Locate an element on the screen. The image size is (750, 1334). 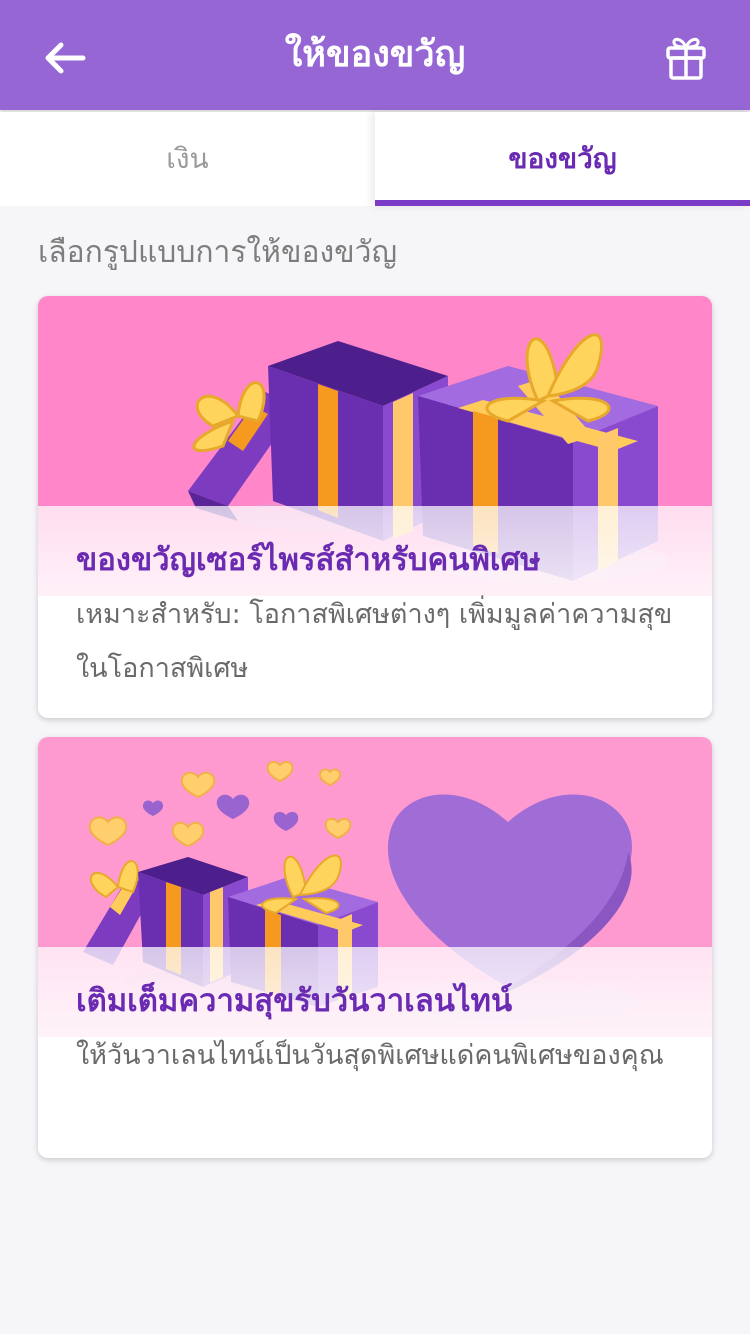
page-title: ให้ของขวัญ is located at coordinates (375, 54).